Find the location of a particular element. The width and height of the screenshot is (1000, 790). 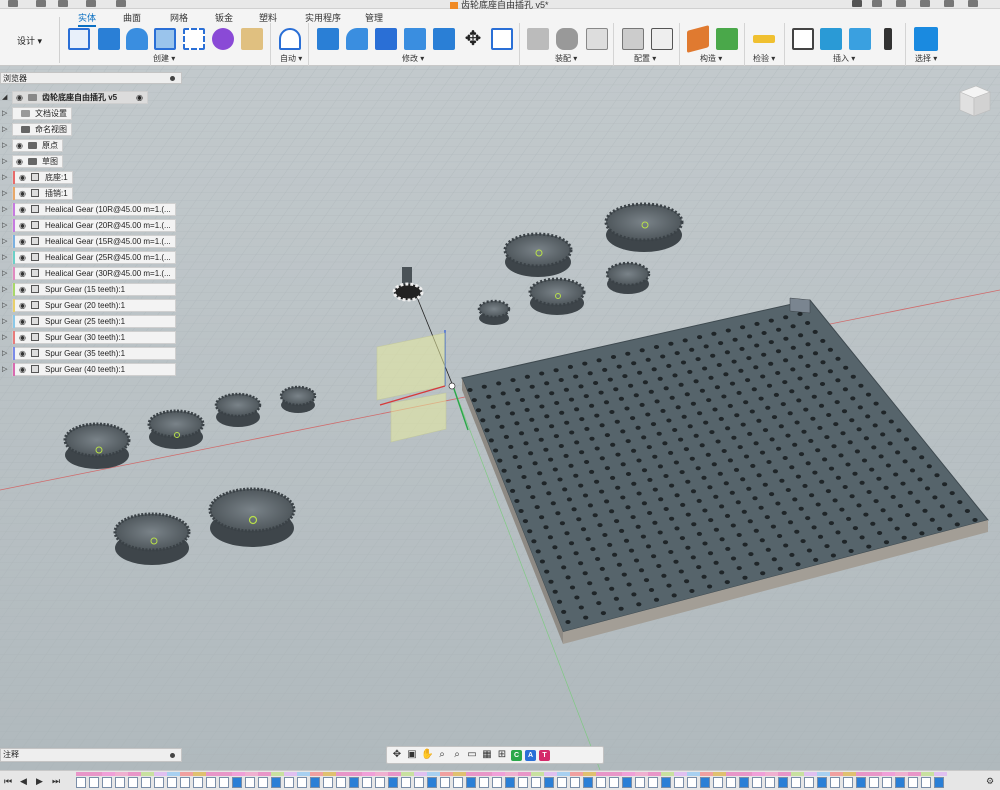

grid-icon: ▦ is located at coordinates (487, 755).